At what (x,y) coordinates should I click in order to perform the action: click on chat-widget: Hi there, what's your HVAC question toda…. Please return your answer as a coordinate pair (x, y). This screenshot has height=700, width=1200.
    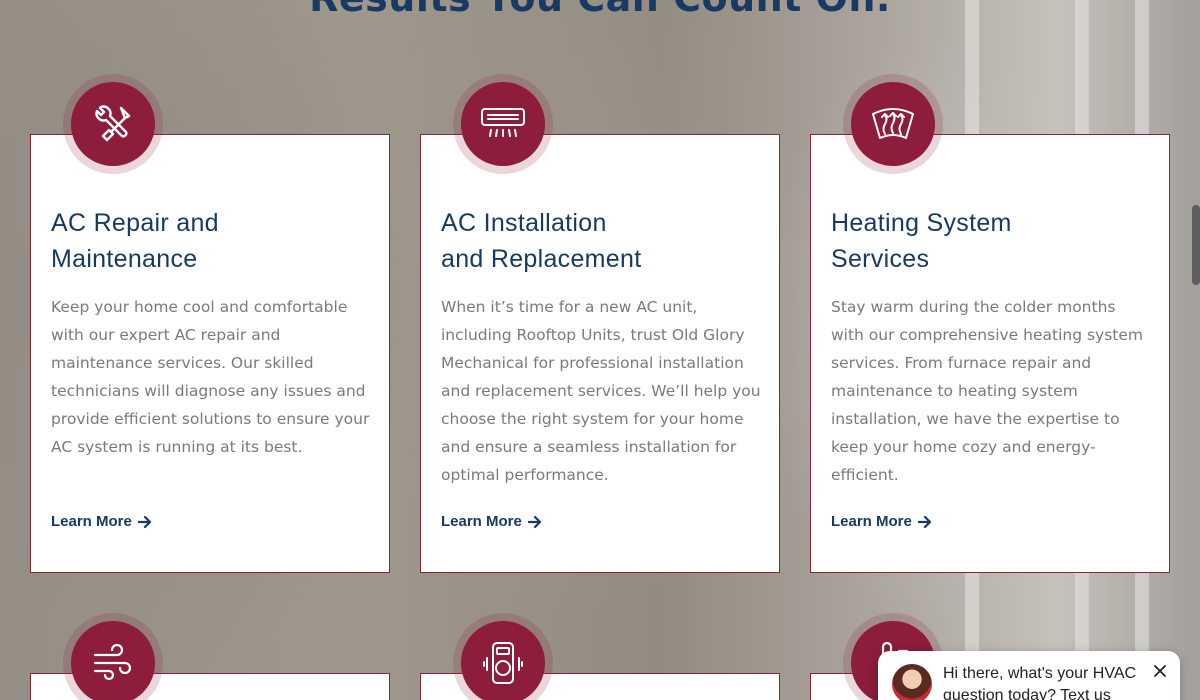
    Looking at the image, I should click on (1029, 675).